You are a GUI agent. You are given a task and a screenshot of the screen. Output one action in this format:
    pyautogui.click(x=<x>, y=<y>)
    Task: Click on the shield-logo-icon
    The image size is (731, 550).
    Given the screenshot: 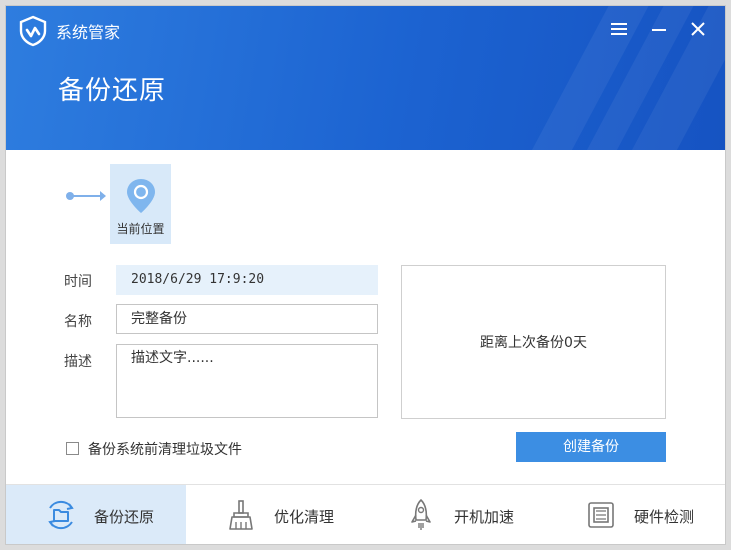 What is the action you would take?
    pyautogui.click(x=33, y=31)
    